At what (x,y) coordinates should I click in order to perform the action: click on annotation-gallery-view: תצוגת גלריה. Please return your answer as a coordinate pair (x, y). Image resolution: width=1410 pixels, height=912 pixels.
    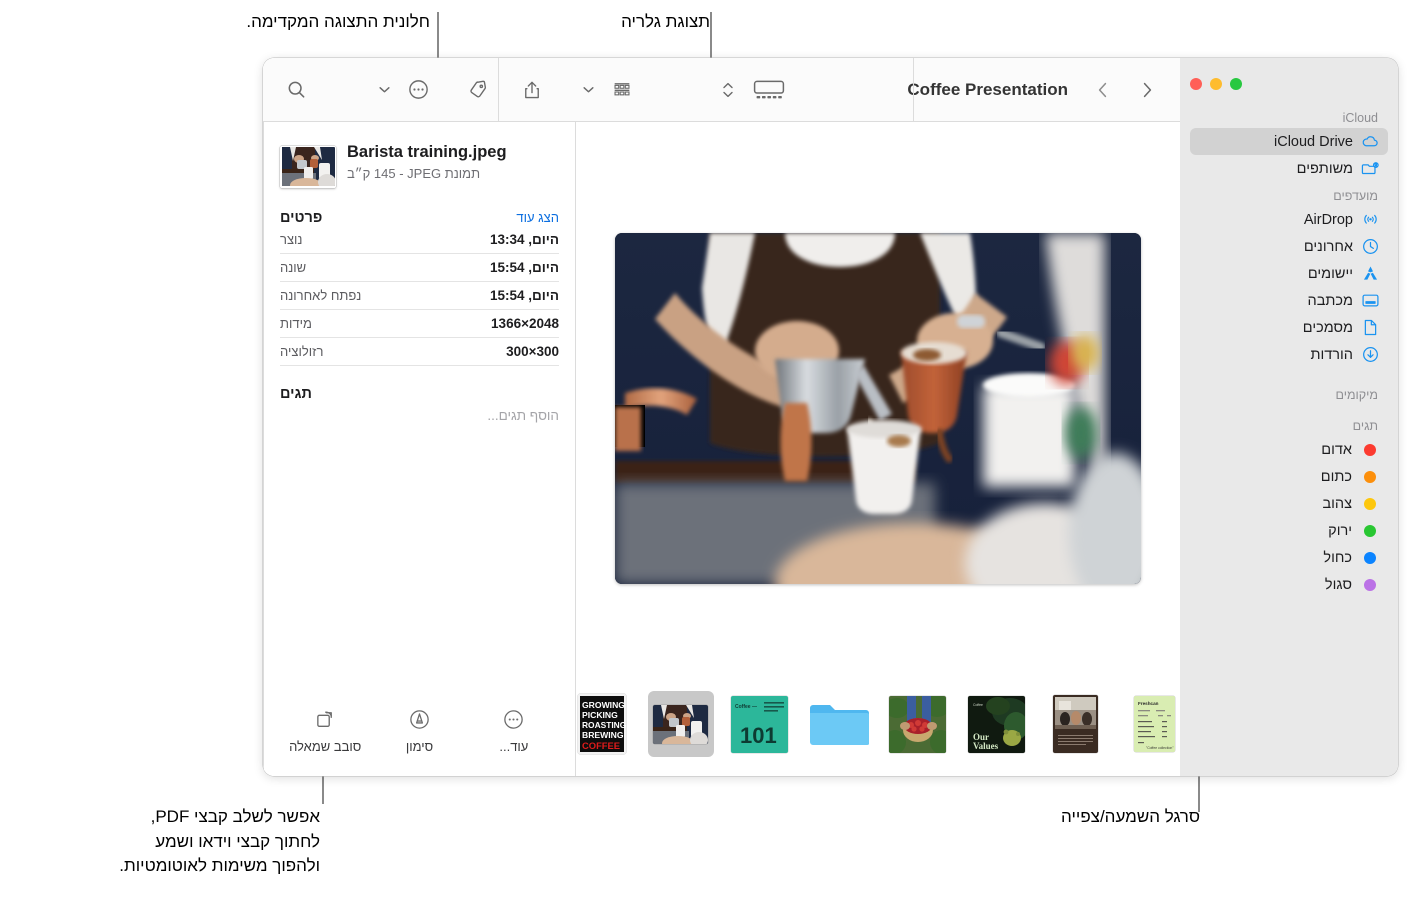
    Looking at the image, I should click on (665, 21).